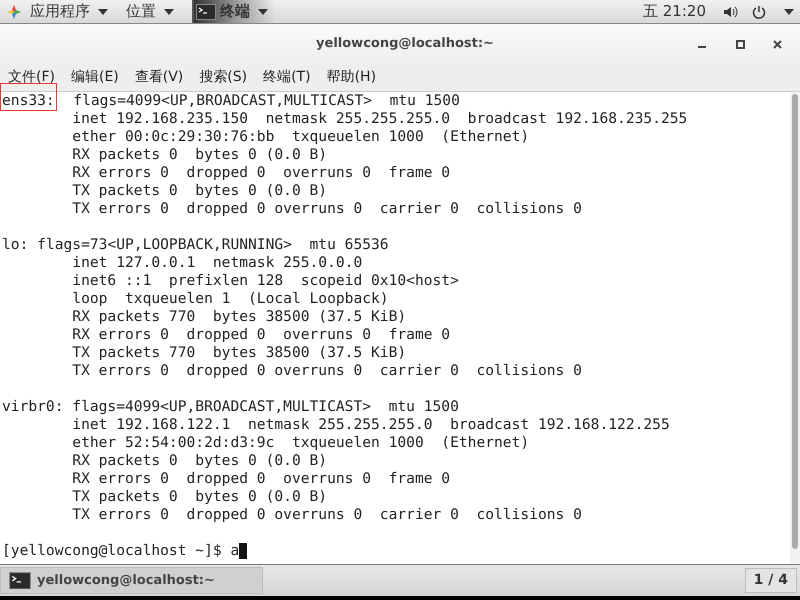  Describe the element at coordinates (238, 353) in the screenshot. I see `output-line: TX packets 770 bytes 38500 (37.5 KiB)` at that location.